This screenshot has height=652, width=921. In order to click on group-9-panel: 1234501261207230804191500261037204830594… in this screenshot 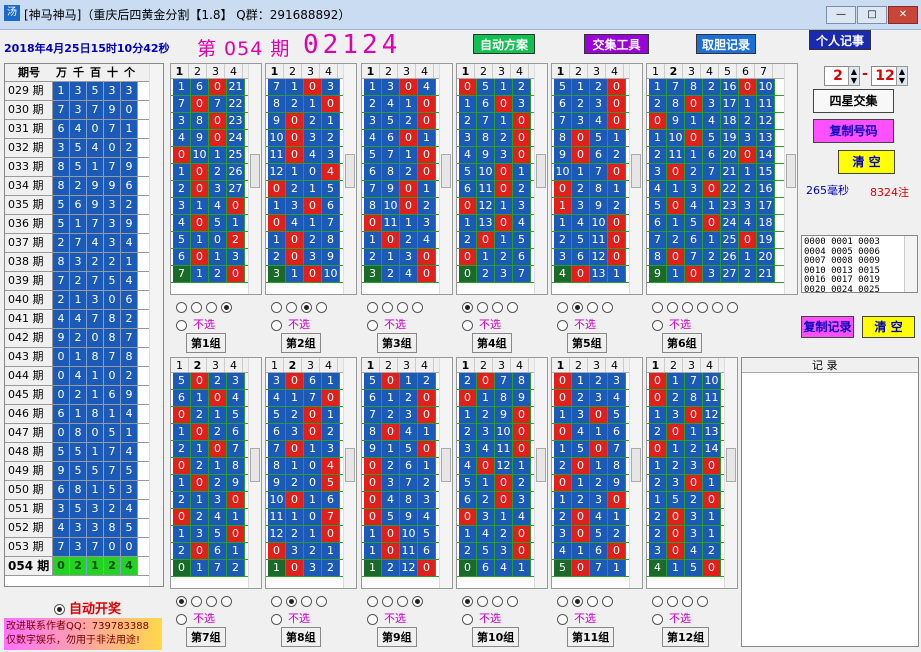, I will do `click(407, 473)`.